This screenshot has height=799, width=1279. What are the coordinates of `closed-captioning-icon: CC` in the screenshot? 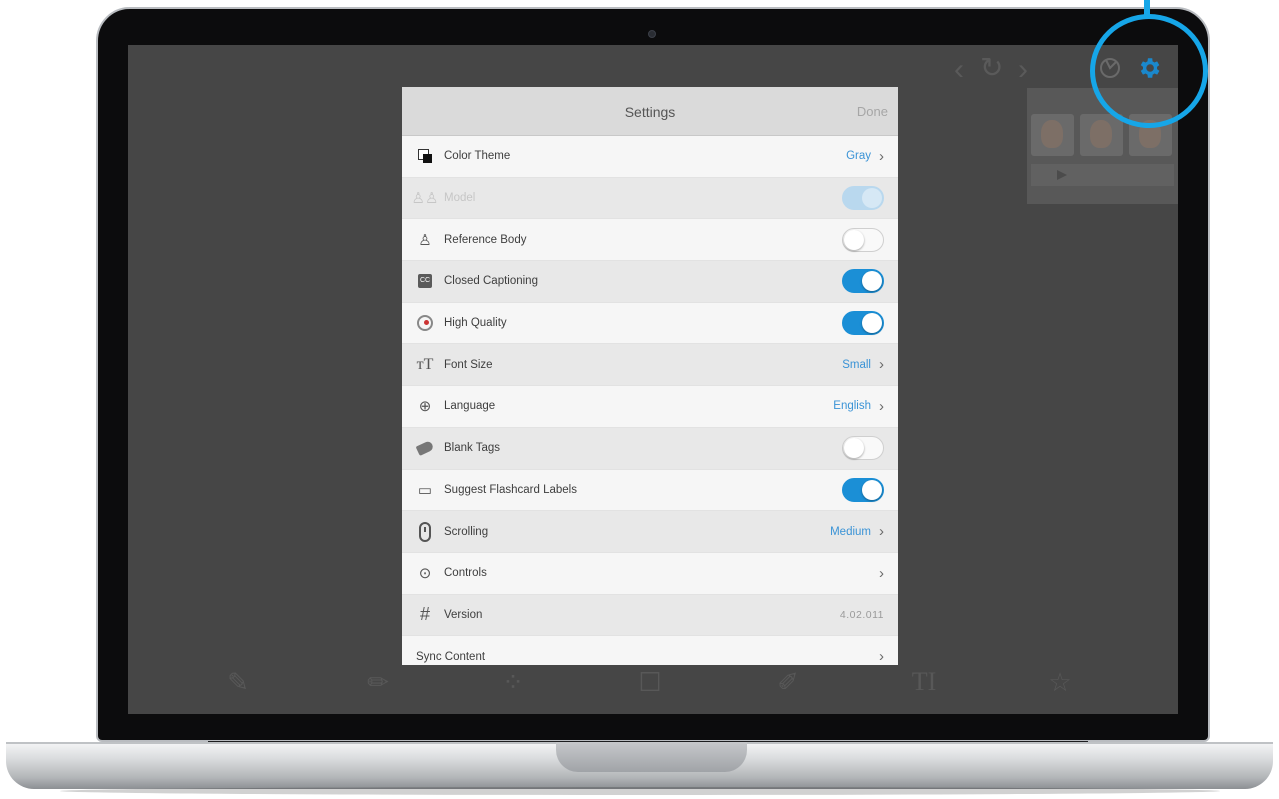 It's located at (425, 281).